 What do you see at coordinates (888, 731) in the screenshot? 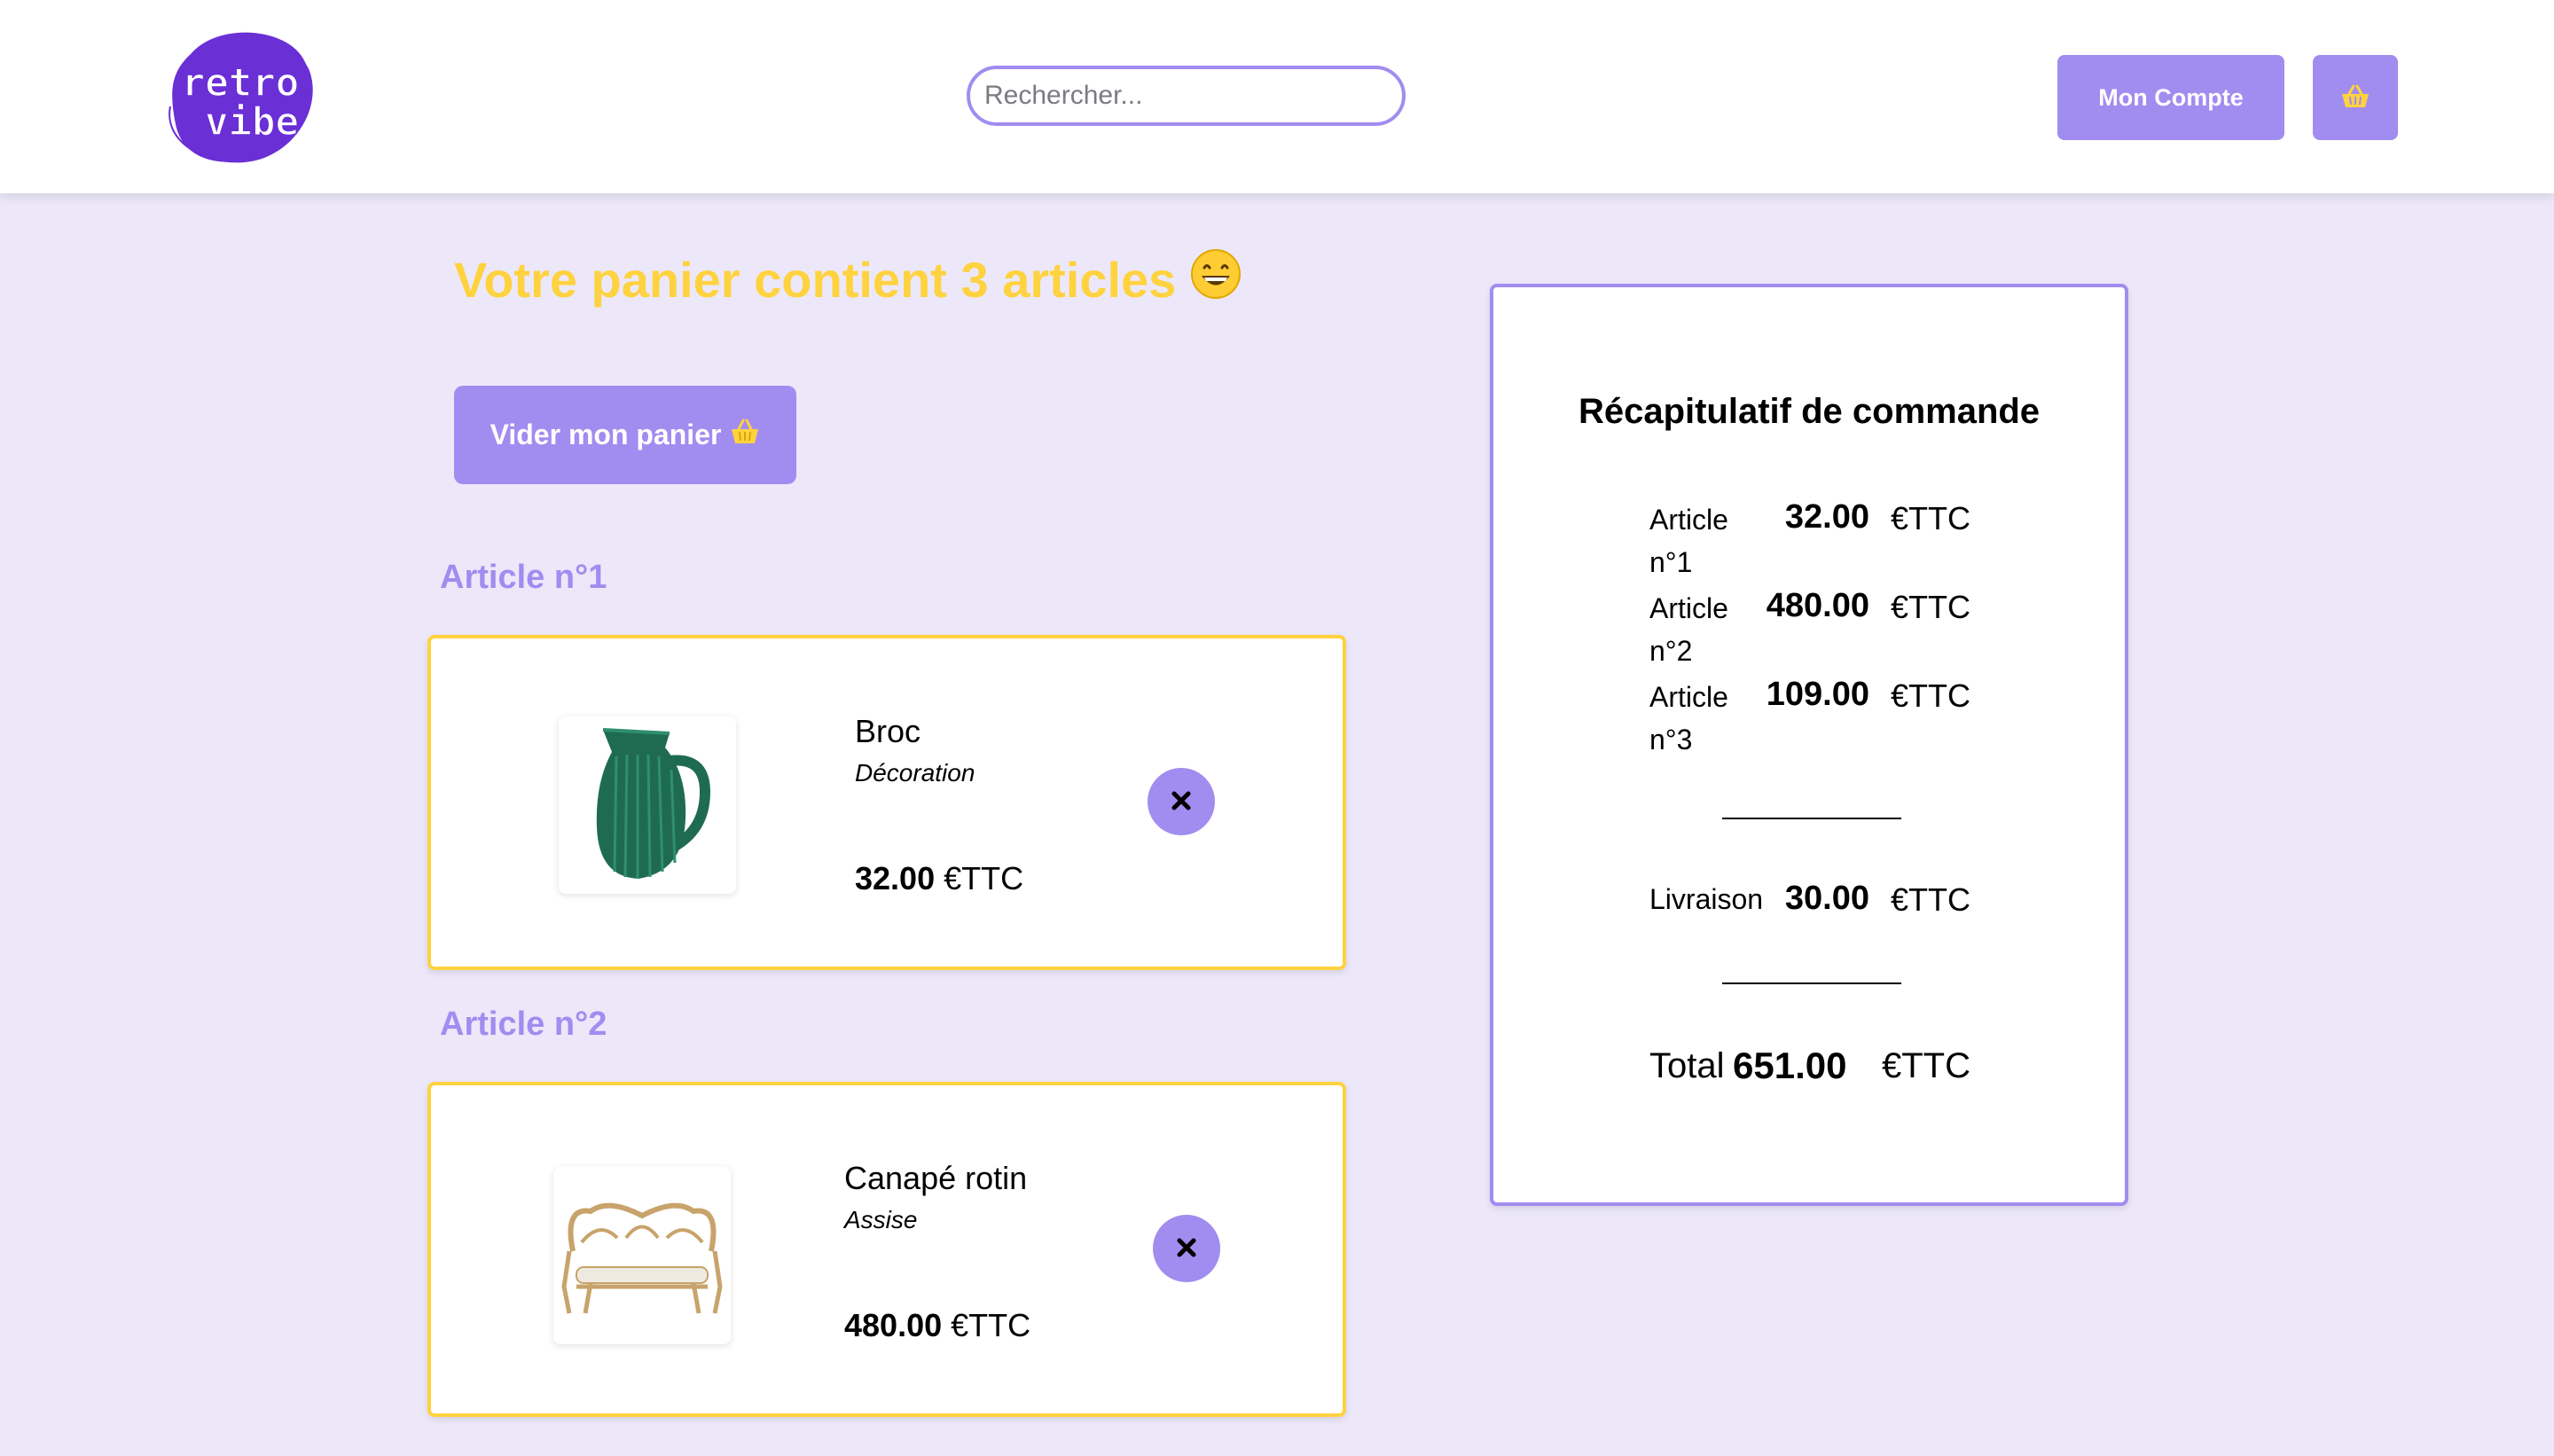
I see `product-name: Broc` at bounding box center [888, 731].